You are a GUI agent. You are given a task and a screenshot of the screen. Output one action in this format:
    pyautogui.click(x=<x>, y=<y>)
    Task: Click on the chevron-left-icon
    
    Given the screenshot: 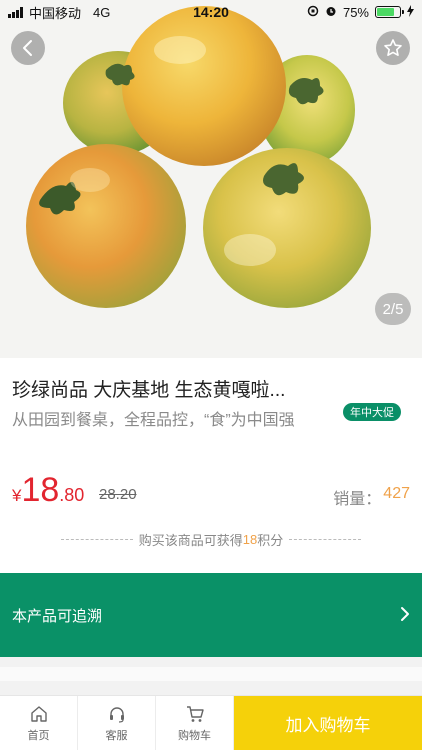 What is the action you would take?
    pyautogui.click(x=27, y=48)
    